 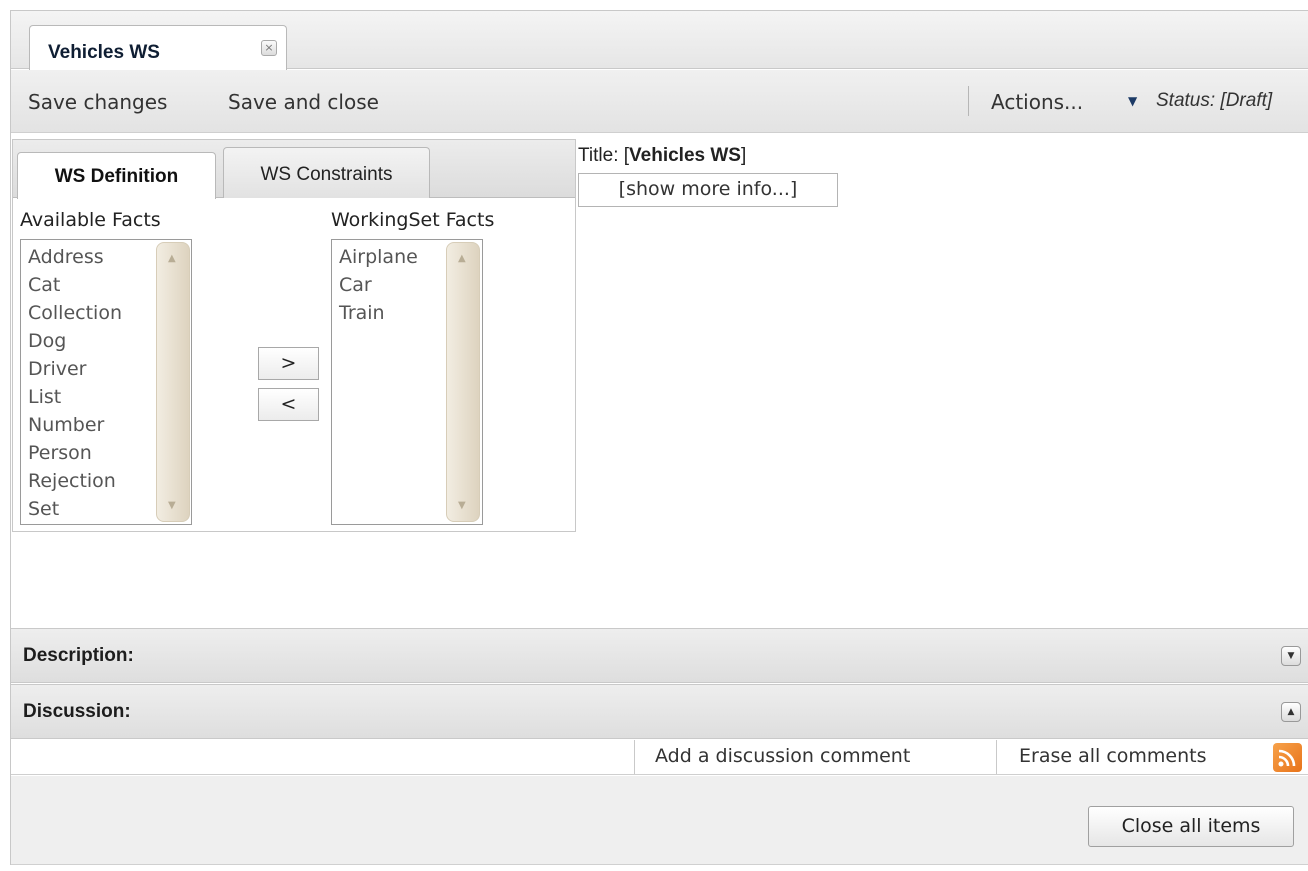 What do you see at coordinates (814, 757) in the screenshot?
I see `add-comment-button: Add a discussion comment` at bounding box center [814, 757].